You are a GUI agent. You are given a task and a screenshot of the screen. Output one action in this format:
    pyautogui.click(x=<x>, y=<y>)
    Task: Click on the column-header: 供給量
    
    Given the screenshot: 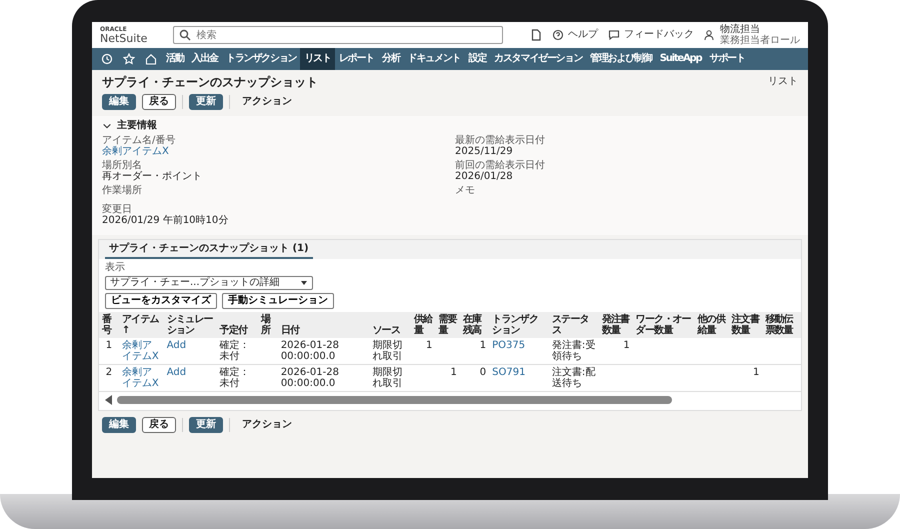 What is the action you would take?
    pyautogui.click(x=423, y=325)
    